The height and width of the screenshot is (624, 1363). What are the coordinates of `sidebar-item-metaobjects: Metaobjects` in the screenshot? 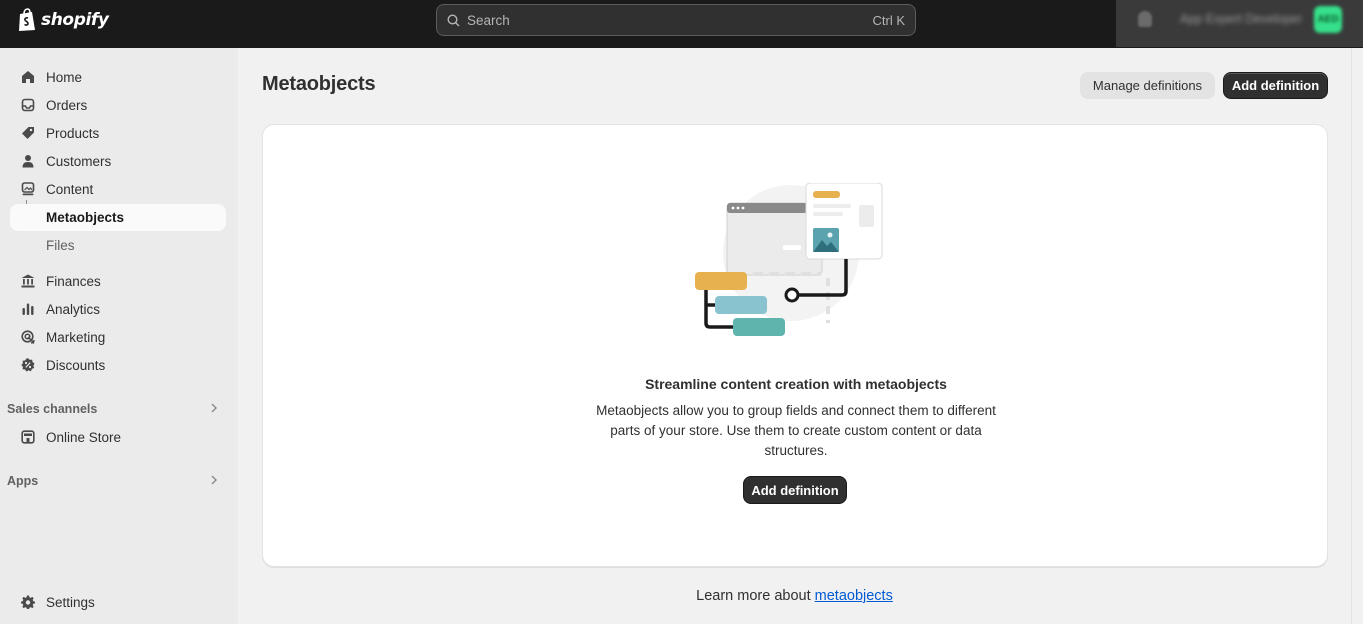 It's located at (118, 217).